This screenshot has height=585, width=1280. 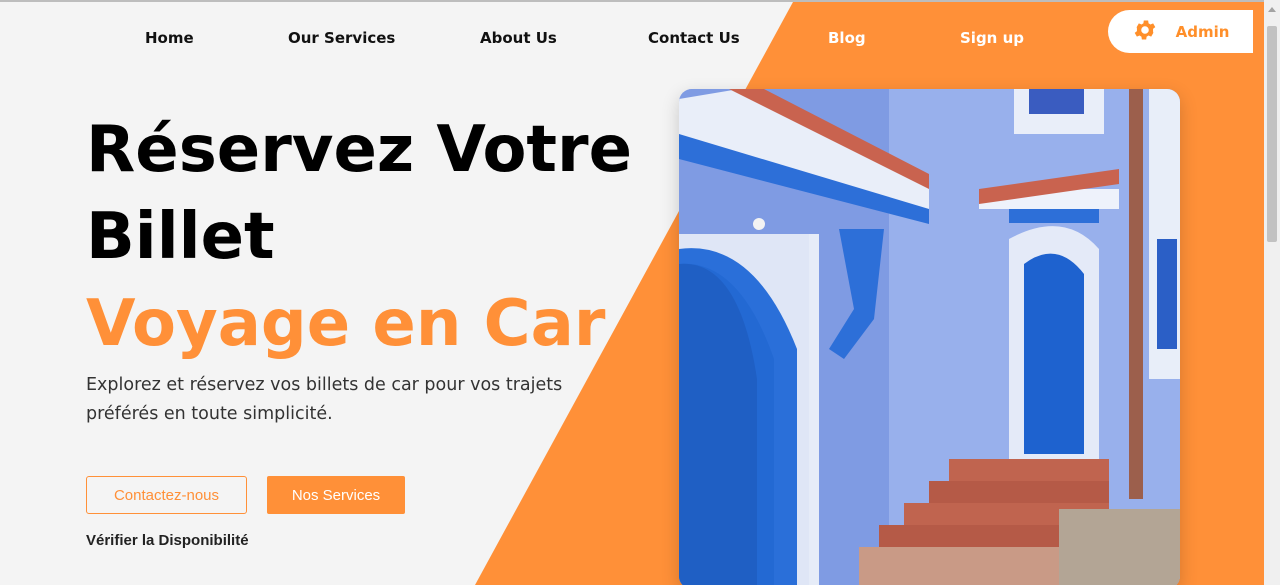 I want to click on nav-home: Home, so click(x=169, y=38).